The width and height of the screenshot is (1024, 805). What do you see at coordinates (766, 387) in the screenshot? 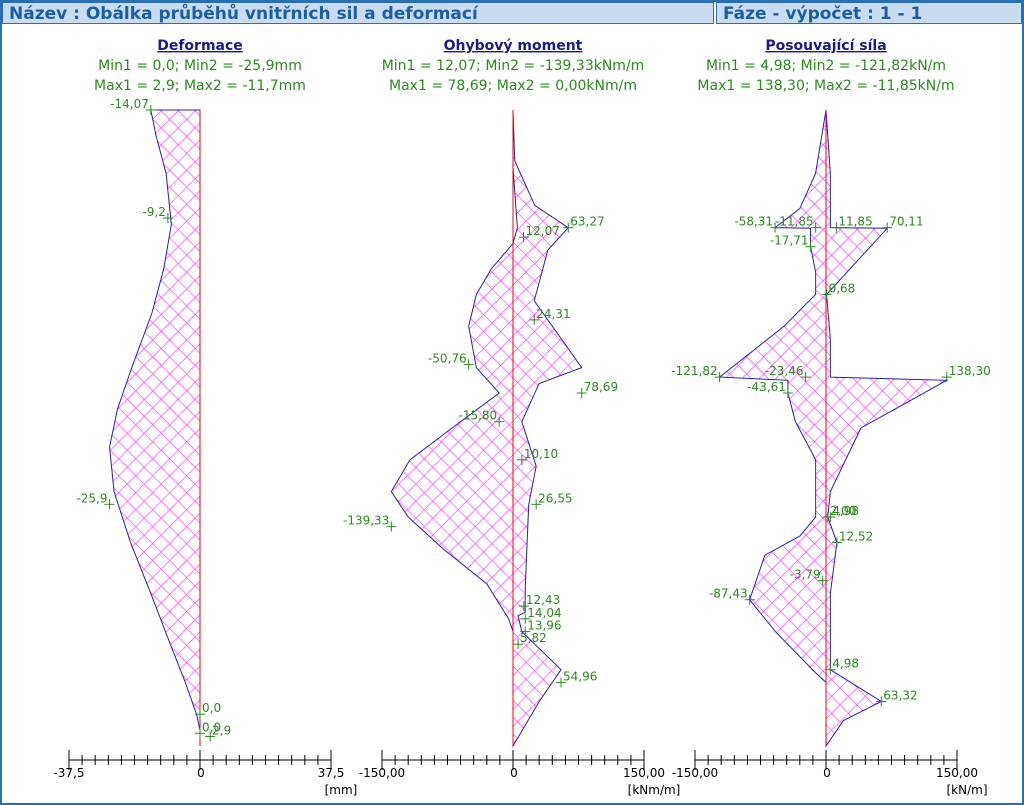
I see `data-label: -43,61` at bounding box center [766, 387].